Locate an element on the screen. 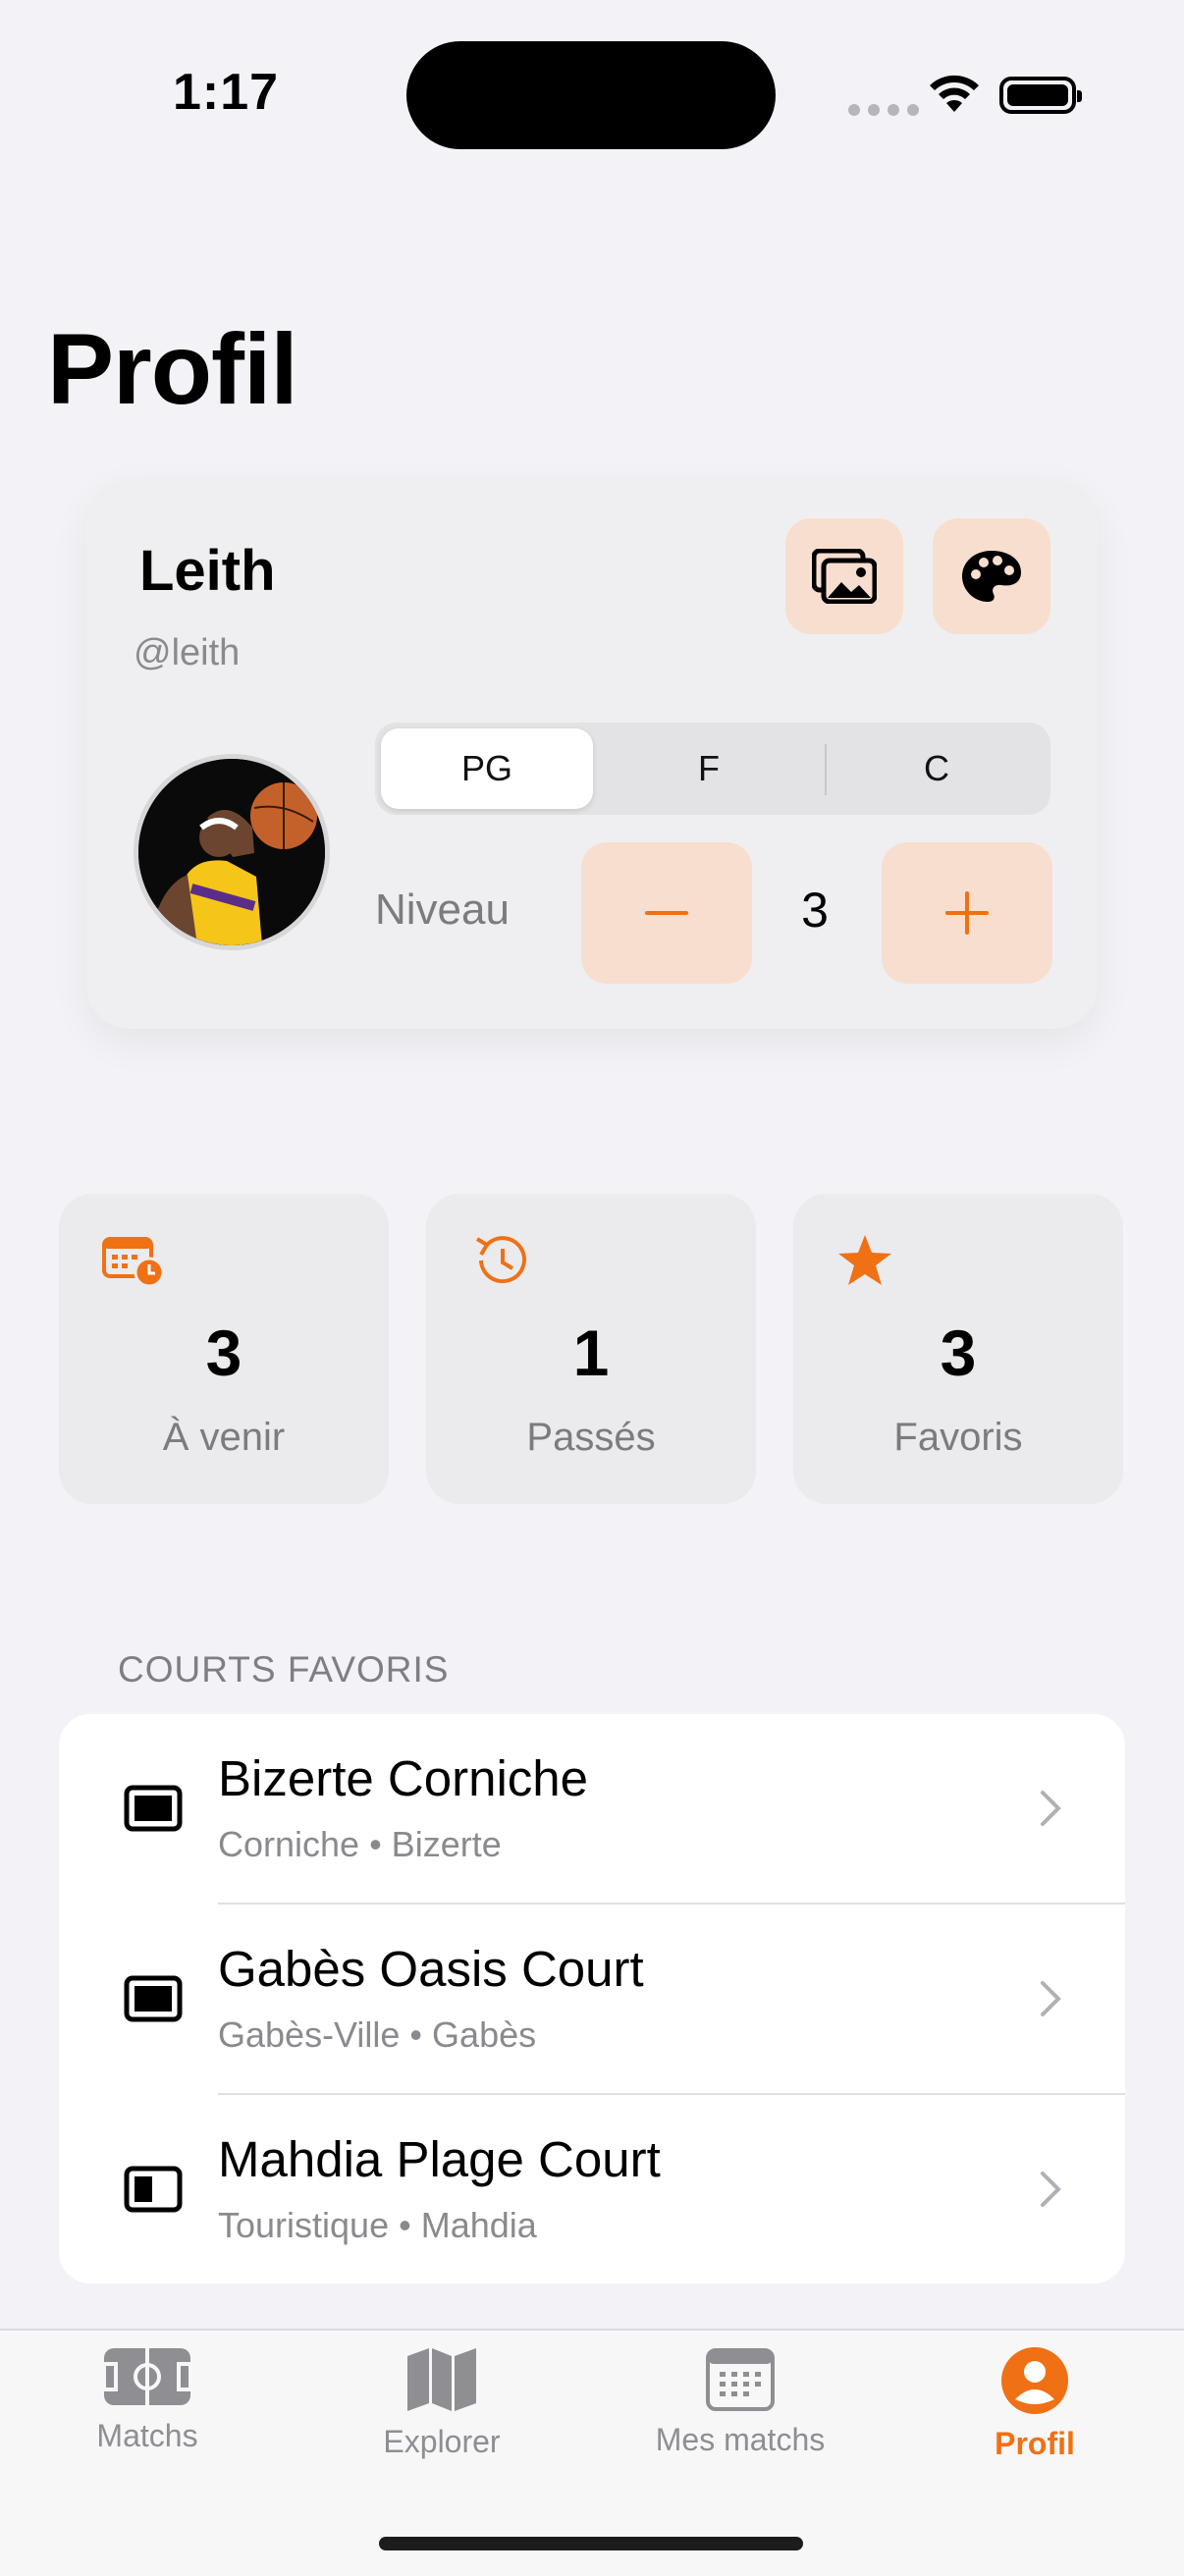 The height and width of the screenshot is (2576, 1184). list-item: Gabès Oasis Court Gabès-Ville • Gabès is located at coordinates (592, 2000).